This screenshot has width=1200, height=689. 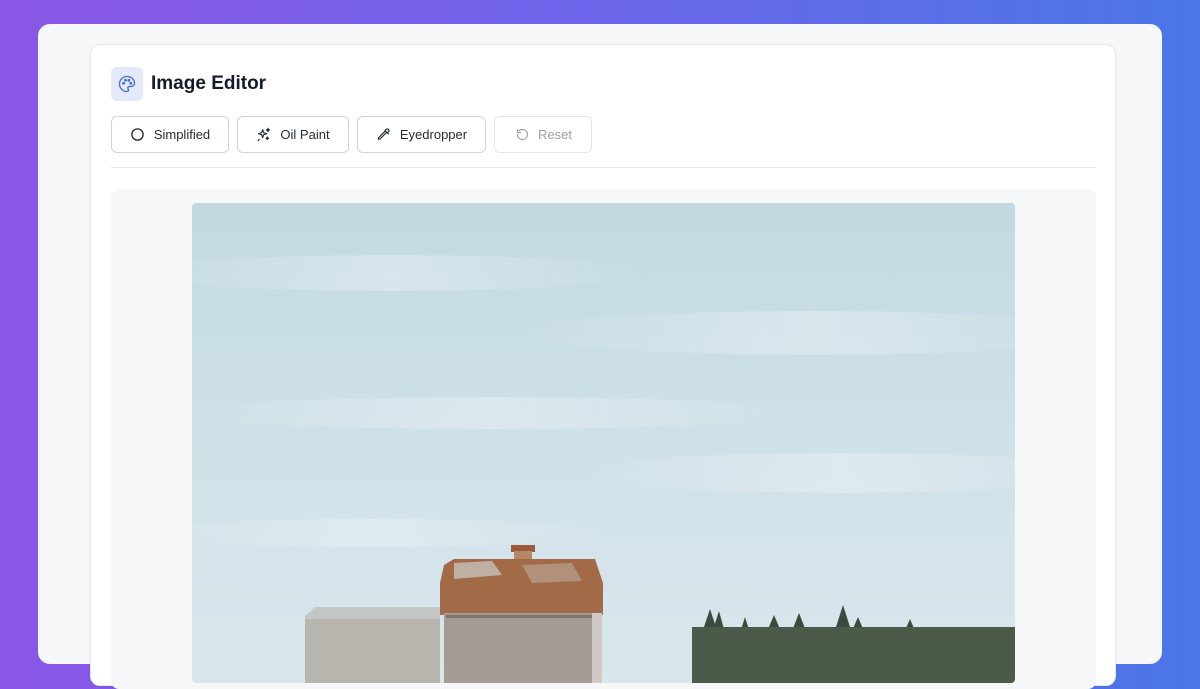 I want to click on toolbar-divider, so click(x=603, y=167).